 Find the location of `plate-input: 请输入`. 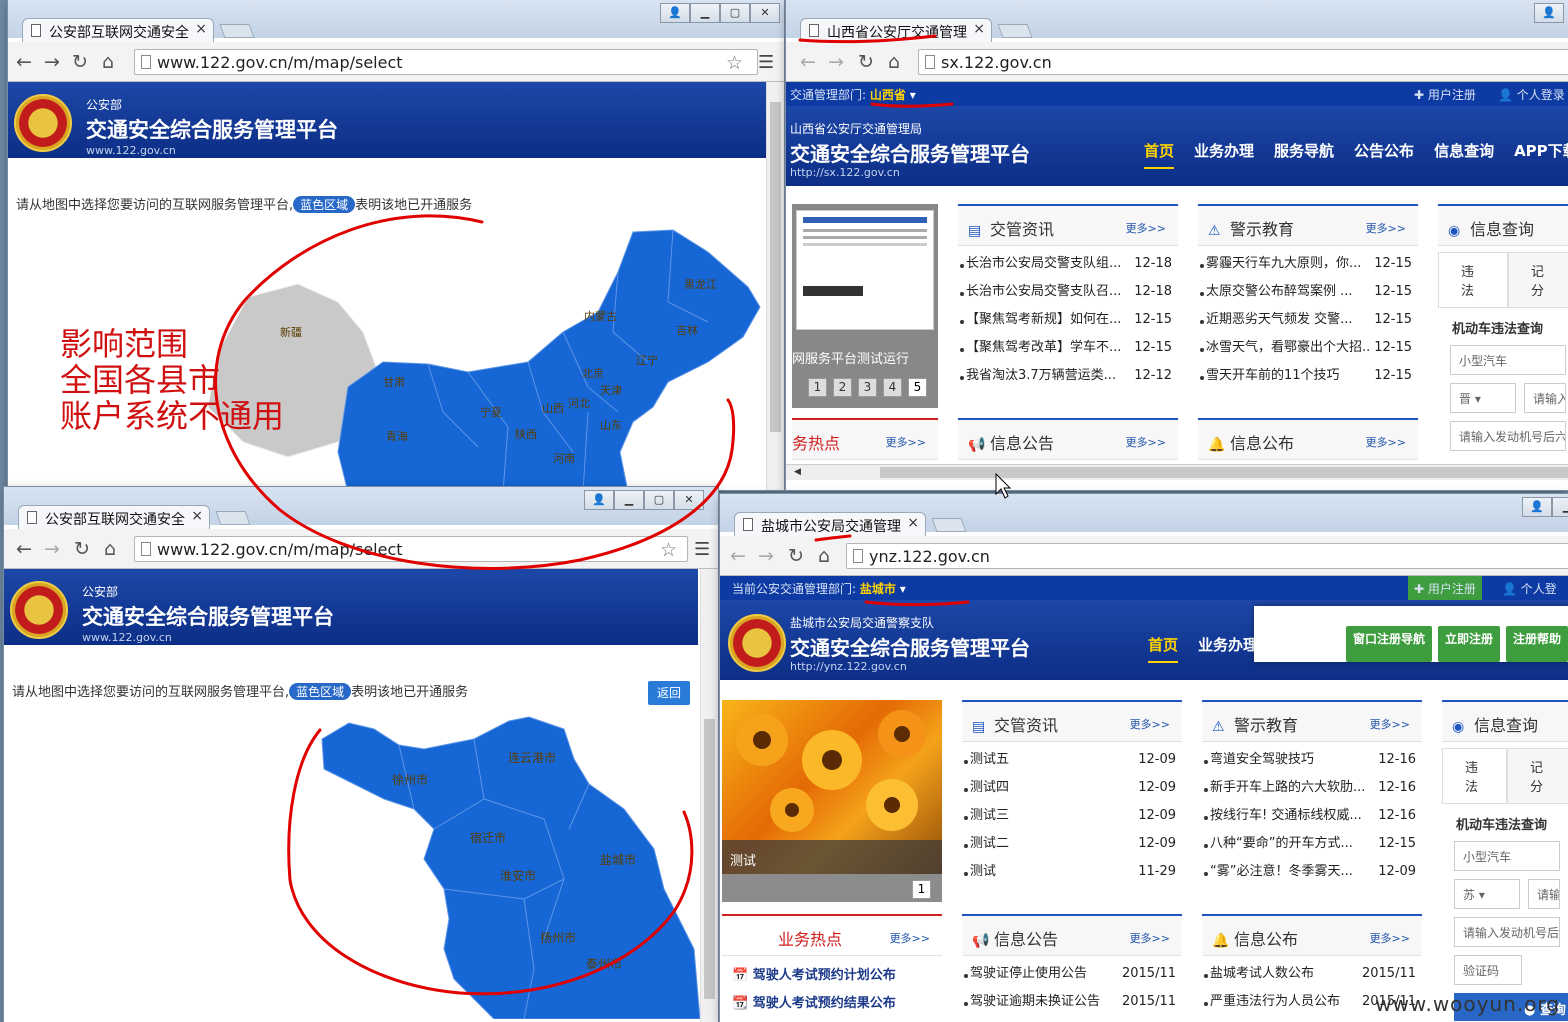

plate-input: 请输入 is located at coordinates (1545, 398).